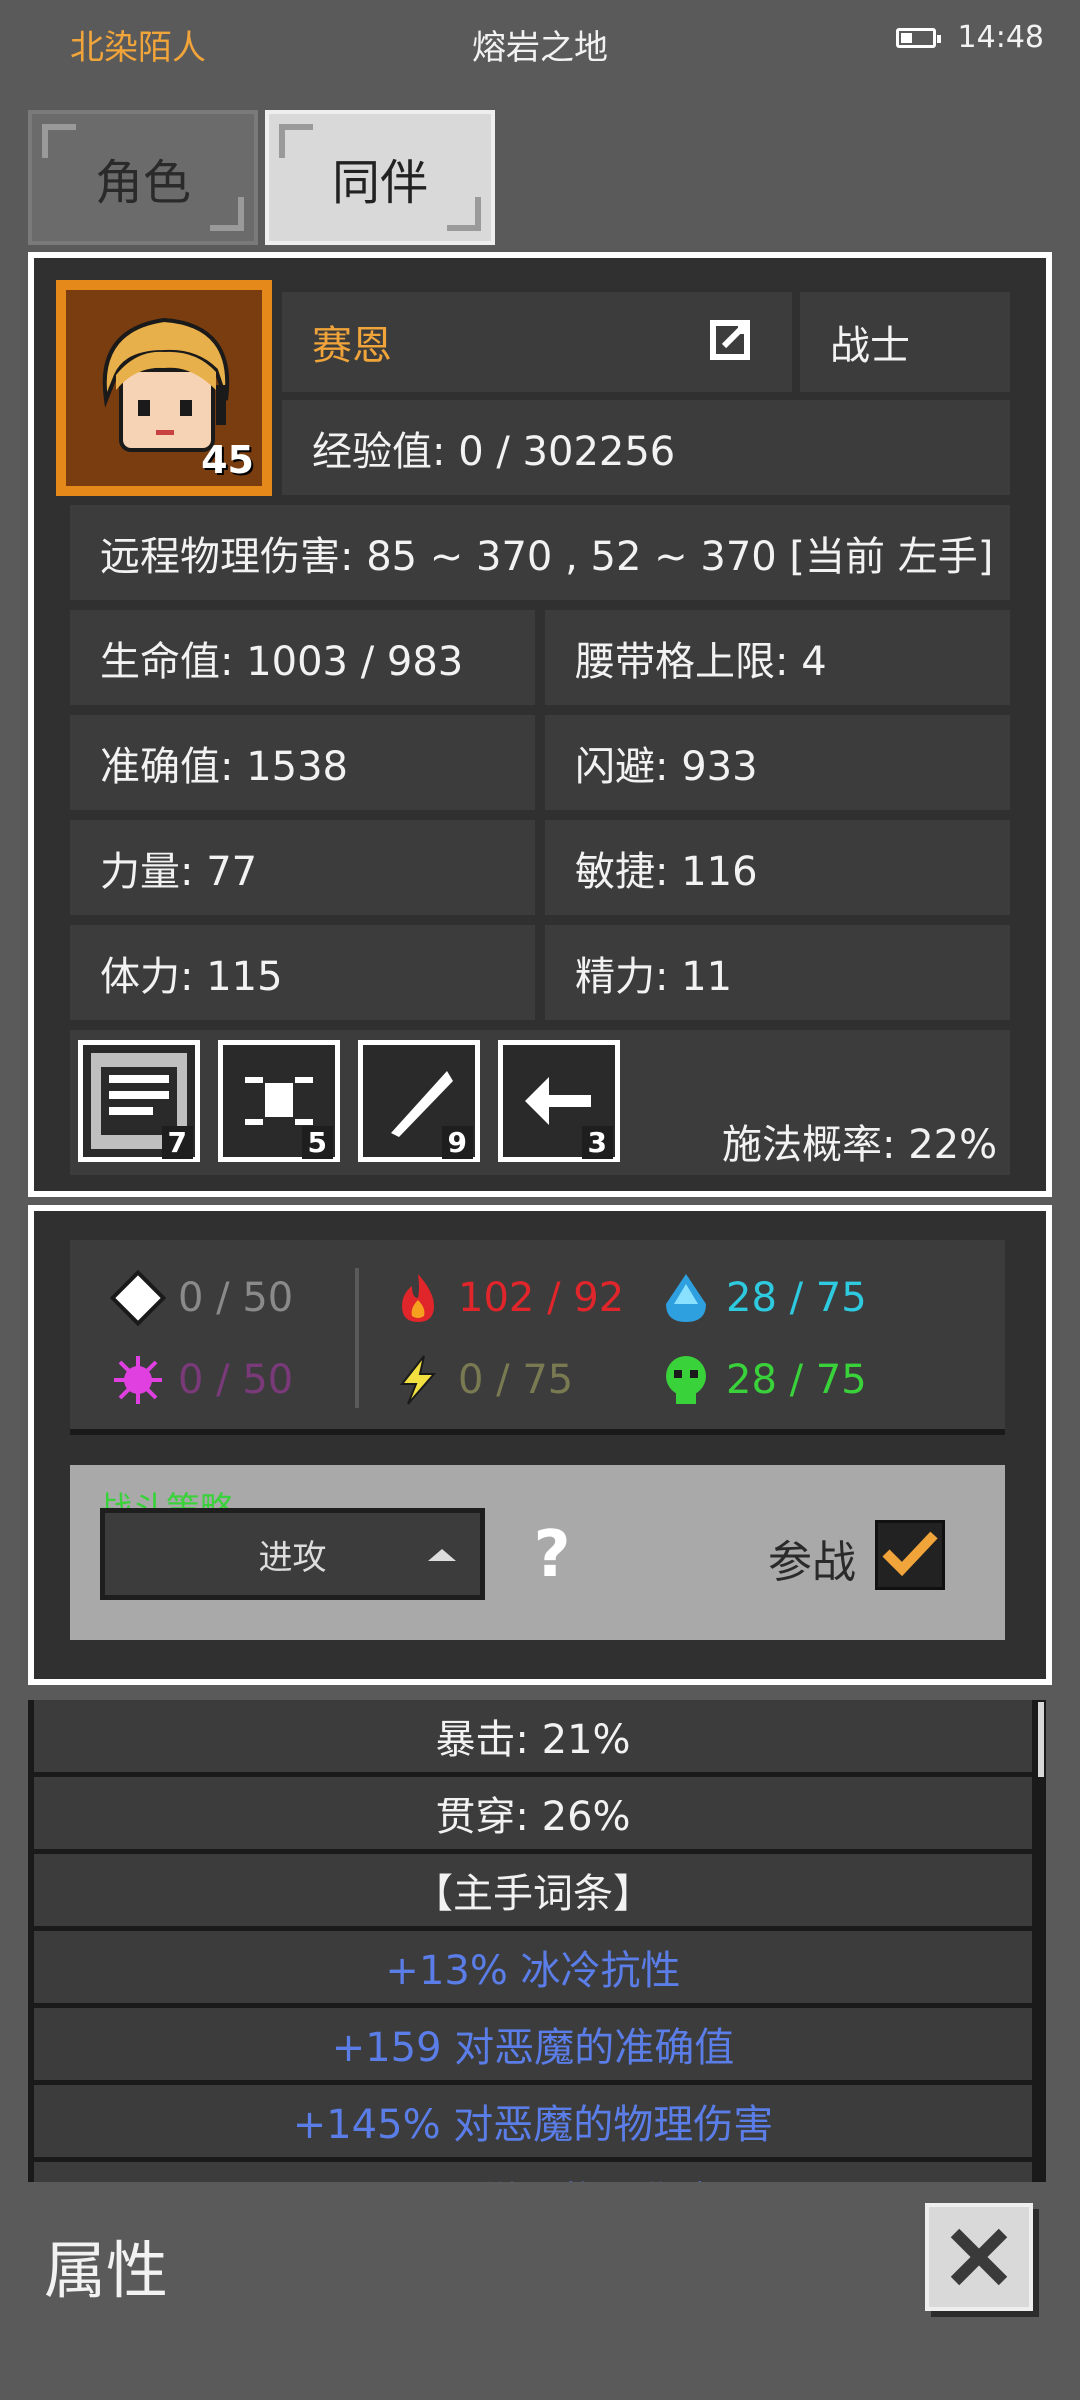 This screenshot has height=2400, width=1080. What do you see at coordinates (317, 1142) in the screenshot?
I see `skill-count: 5` at bounding box center [317, 1142].